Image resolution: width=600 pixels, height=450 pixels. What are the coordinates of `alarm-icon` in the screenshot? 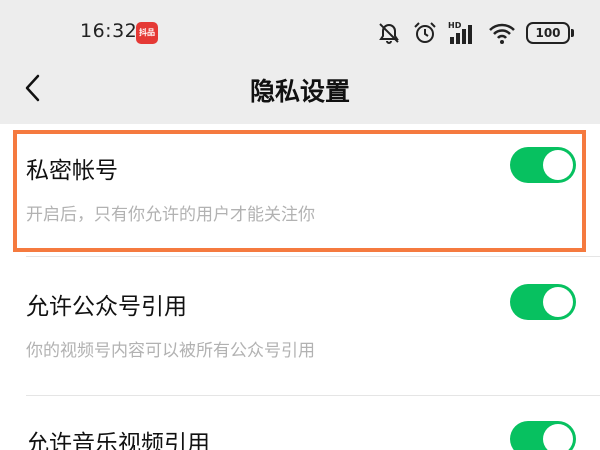 It's located at (425, 32).